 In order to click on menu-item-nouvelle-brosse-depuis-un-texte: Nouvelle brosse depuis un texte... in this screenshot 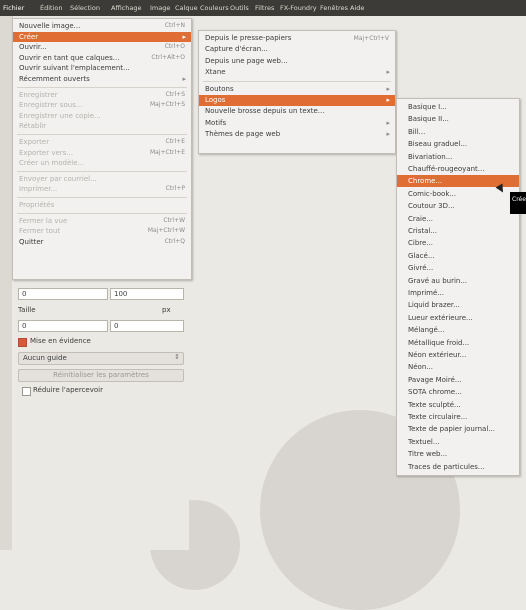, I will do `click(297, 111)`.